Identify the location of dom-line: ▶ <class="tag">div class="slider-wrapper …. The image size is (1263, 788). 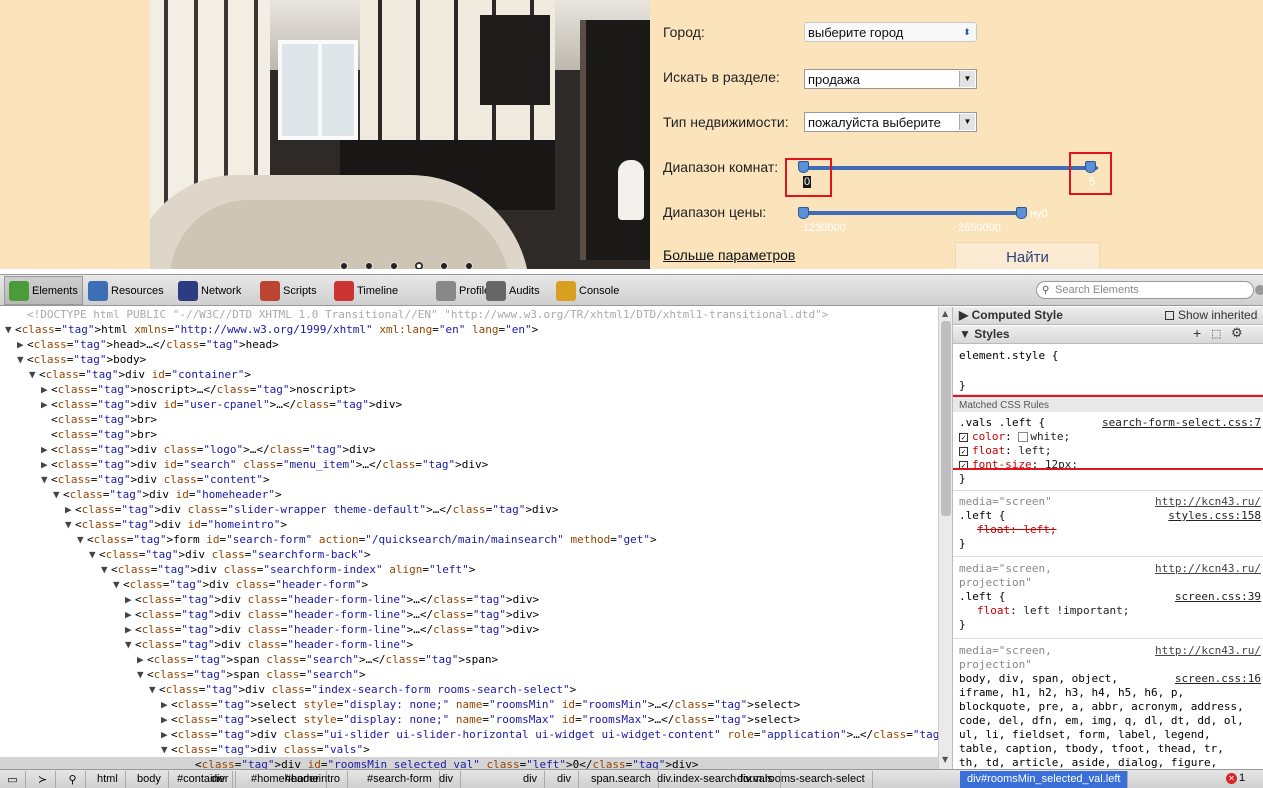
(312, 509).